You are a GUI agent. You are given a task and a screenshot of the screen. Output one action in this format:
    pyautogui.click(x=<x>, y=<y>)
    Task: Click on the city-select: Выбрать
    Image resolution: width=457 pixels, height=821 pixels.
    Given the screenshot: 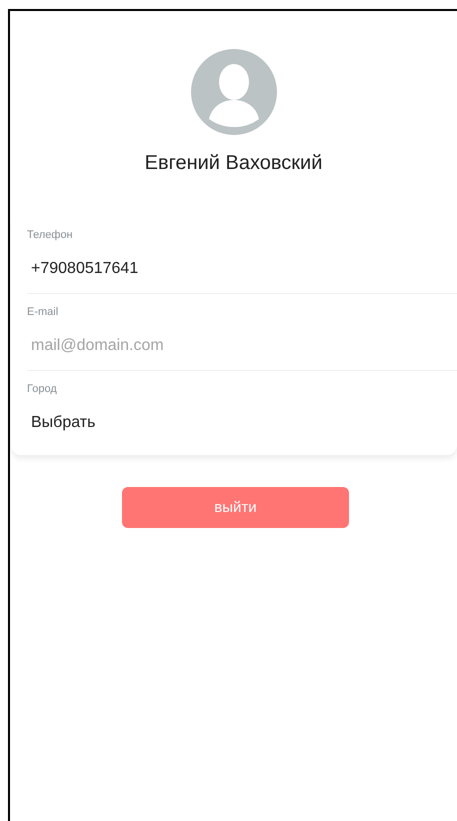 What is the action you would take?
    pyautogui.click(x=63, y=423)
    